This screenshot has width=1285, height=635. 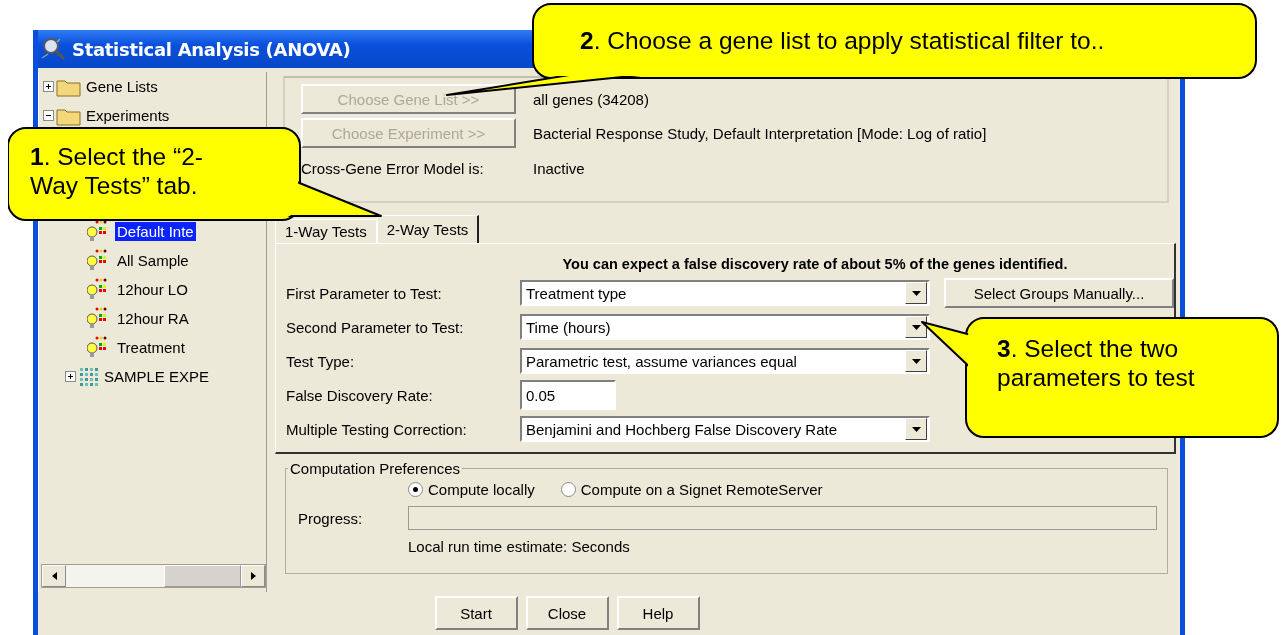 I want to click on grid-icon, so click(x=89, y=376).